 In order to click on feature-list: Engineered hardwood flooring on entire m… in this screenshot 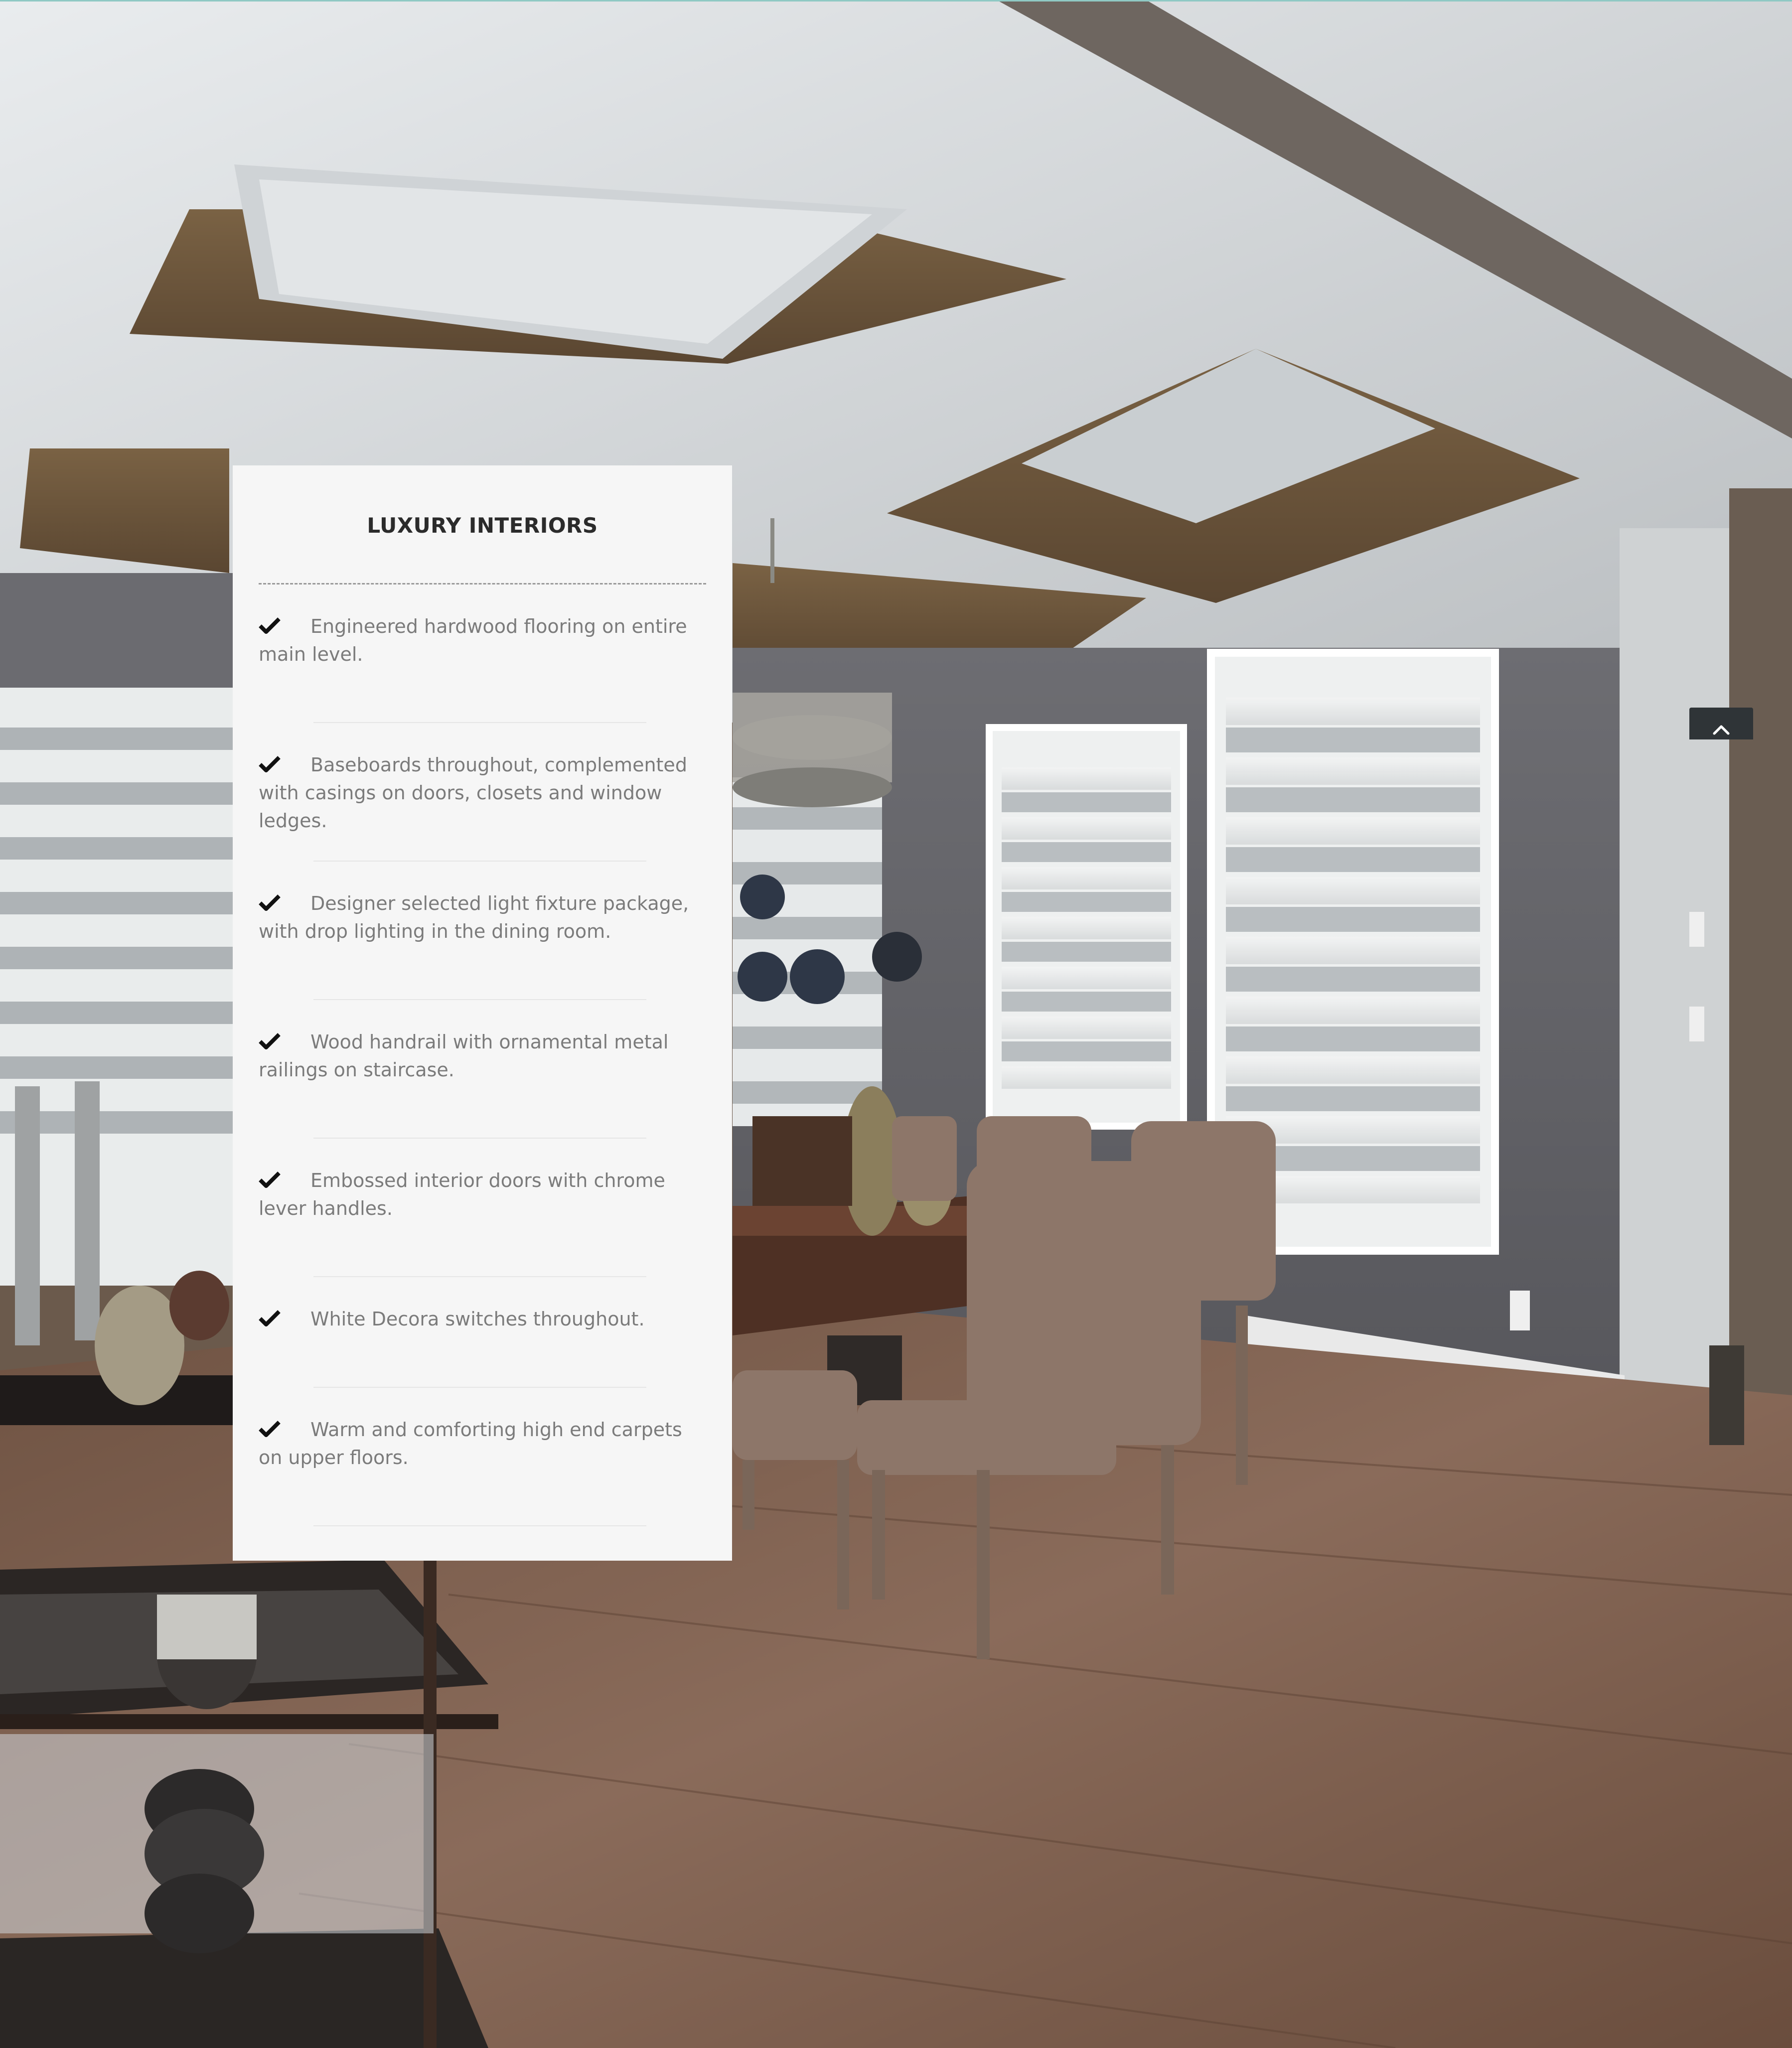, I will do `click(482, 1055)`.